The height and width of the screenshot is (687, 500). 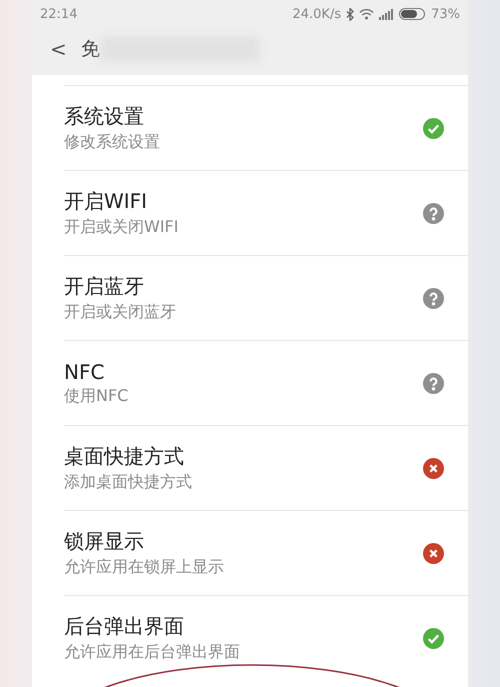 What do you see at coordinates (120, 312) in the screenshot?
I see `permission-description: 开启或关闭蓝牙` at bounding box center [120, 312].